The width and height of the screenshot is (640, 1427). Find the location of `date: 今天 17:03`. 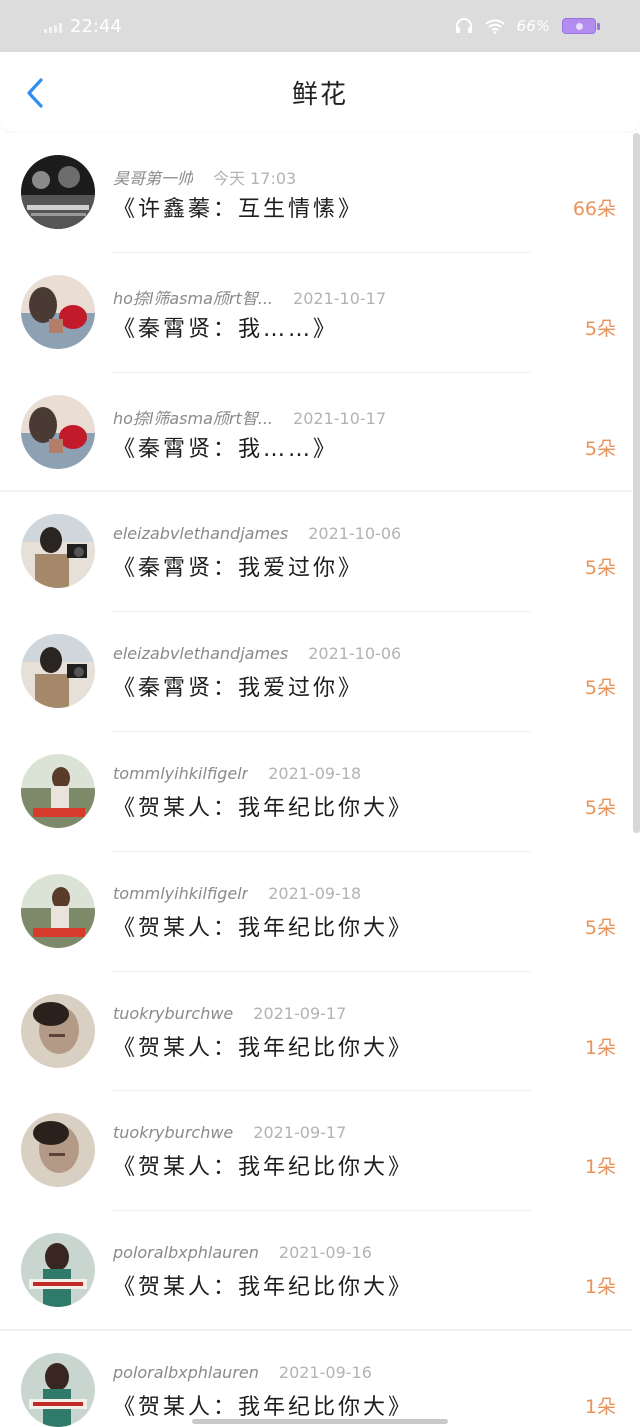

date: 今天 17:03 is located at coordinates (255, 178).